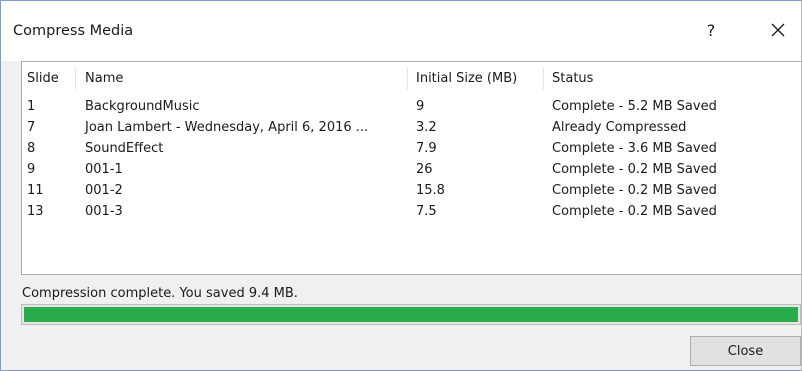 This screenshot has width=802, height=371. What do you see at coordinates (745, 351) in the screenshot?
I see `close-button: Close` at bounding box center [745, 351].